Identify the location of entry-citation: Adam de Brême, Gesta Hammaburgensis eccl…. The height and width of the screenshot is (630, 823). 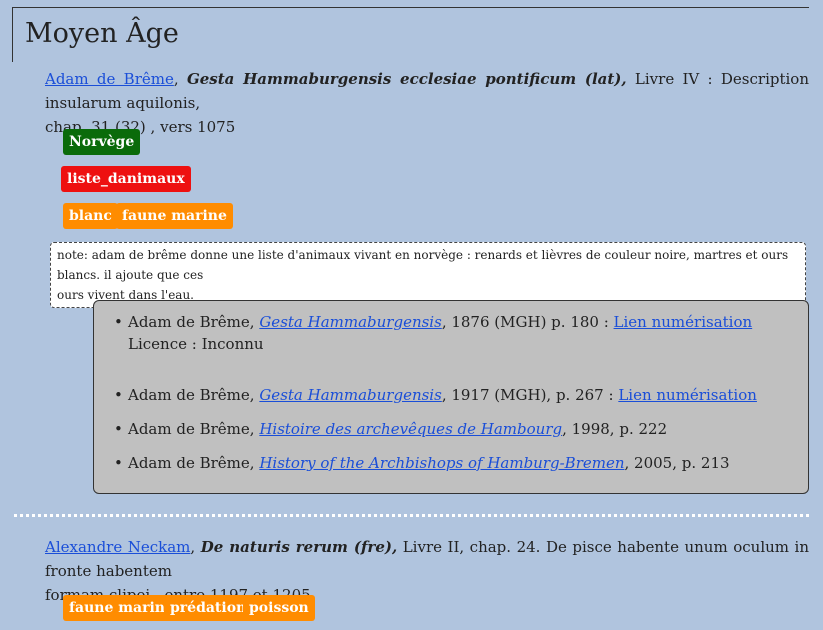
(427, 103).